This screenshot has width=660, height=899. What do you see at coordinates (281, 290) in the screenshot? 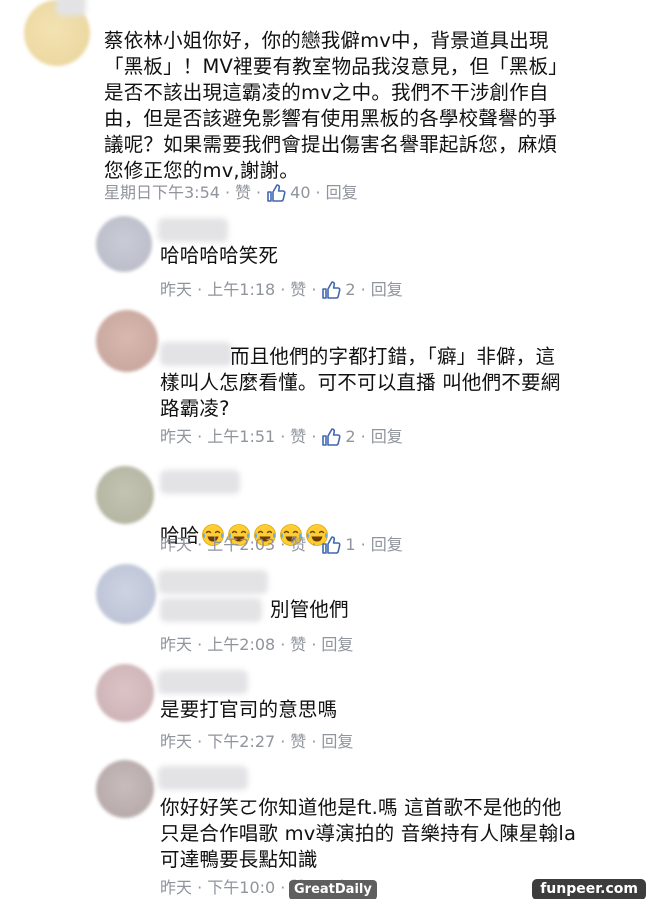
I see `comment-meta: 昨天 · 上午1:18 · 赞 · 2 · 回复` at bounding box center [281, 290].